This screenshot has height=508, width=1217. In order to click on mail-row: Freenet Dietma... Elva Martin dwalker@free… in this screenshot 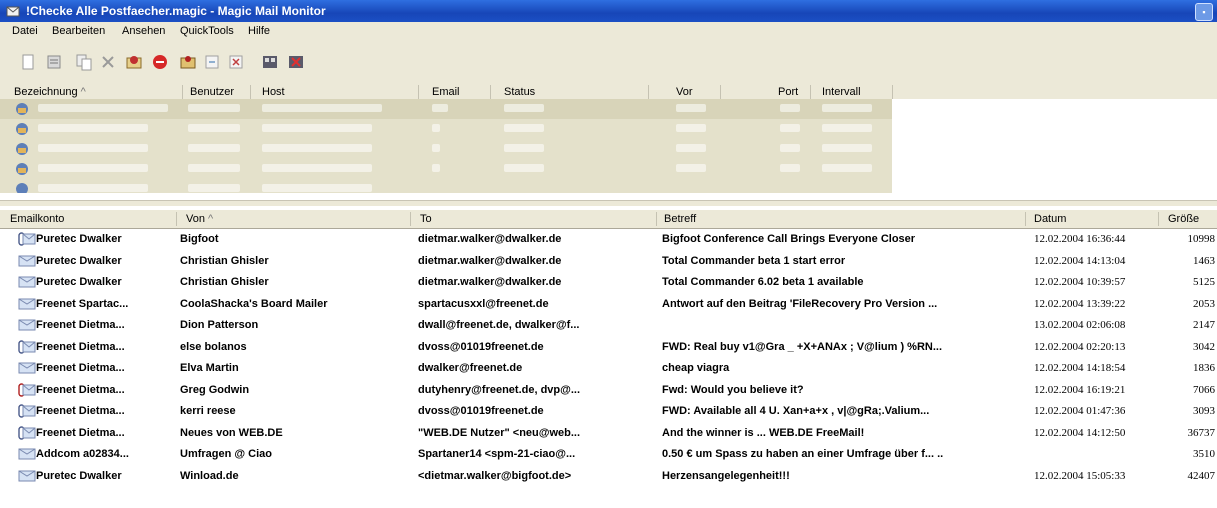, I will do `click(608, 368)`.